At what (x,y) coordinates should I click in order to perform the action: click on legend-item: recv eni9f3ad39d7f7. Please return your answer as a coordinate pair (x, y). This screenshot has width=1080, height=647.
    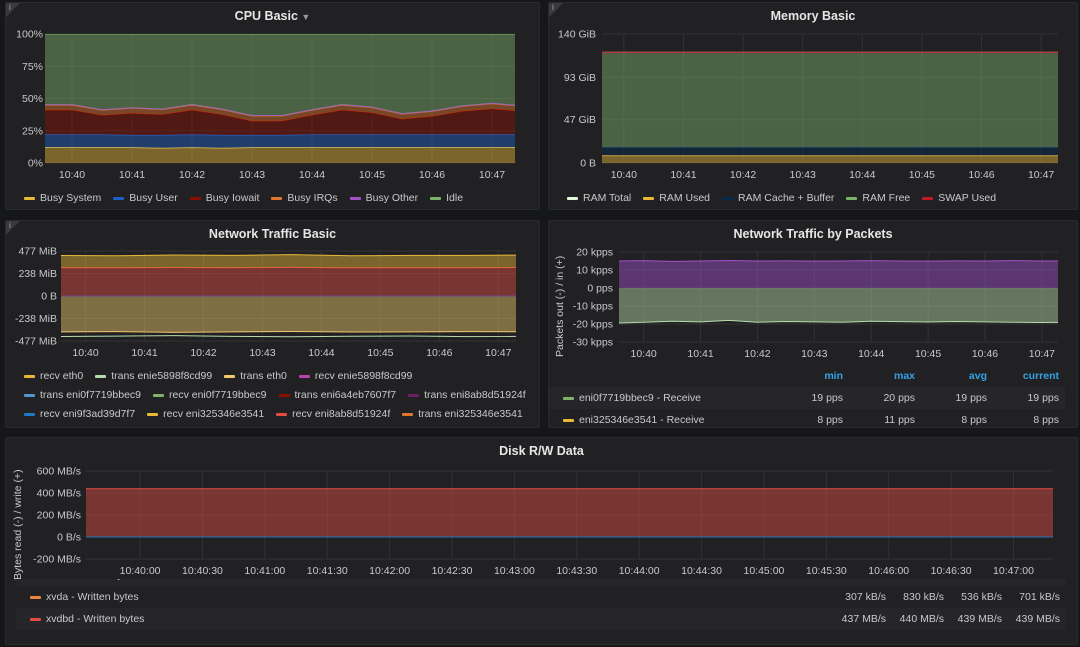
    Looking at the image, I should click on (79, 414).